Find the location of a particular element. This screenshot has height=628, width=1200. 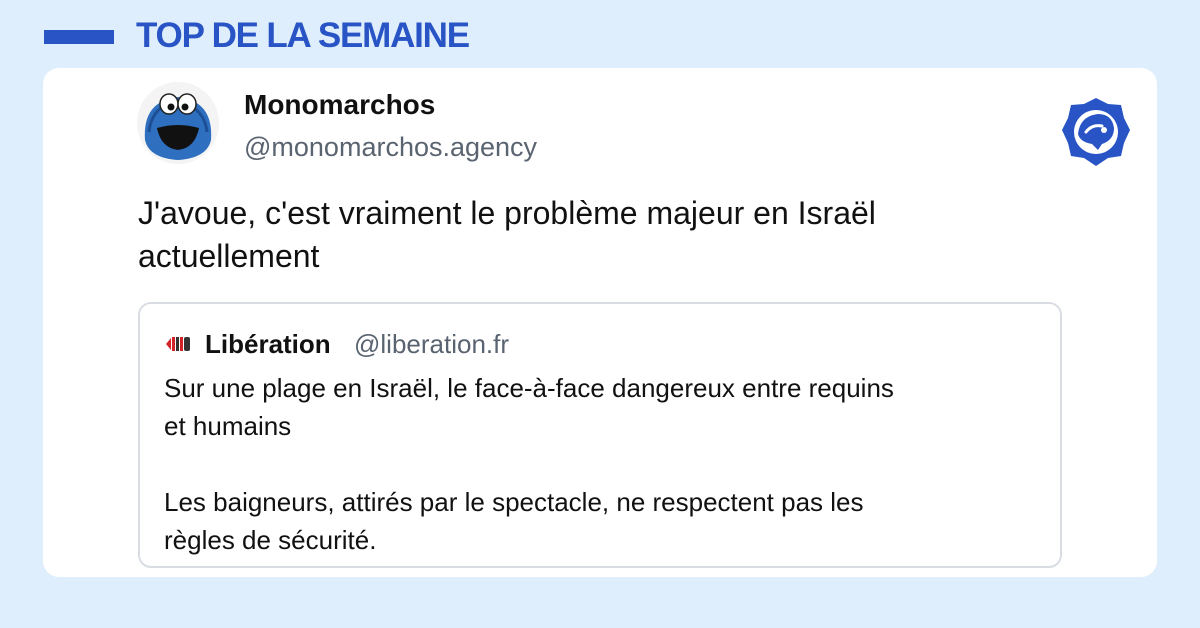

author-handle: @monomarchos.agency is located at coordinates (390, 147).